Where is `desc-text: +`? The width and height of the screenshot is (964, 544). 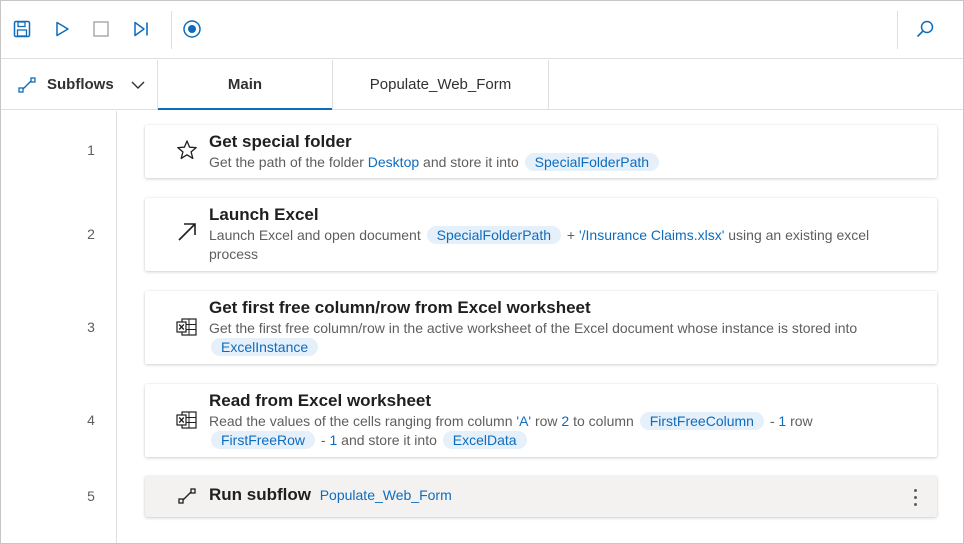 desc-text: + is located at coordinates (571, 235).